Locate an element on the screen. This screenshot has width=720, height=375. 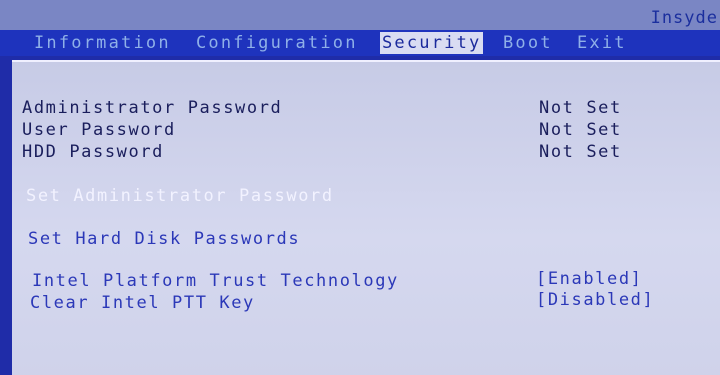
admin-password-label: Administrator Password is located at coordinates (152, 108).